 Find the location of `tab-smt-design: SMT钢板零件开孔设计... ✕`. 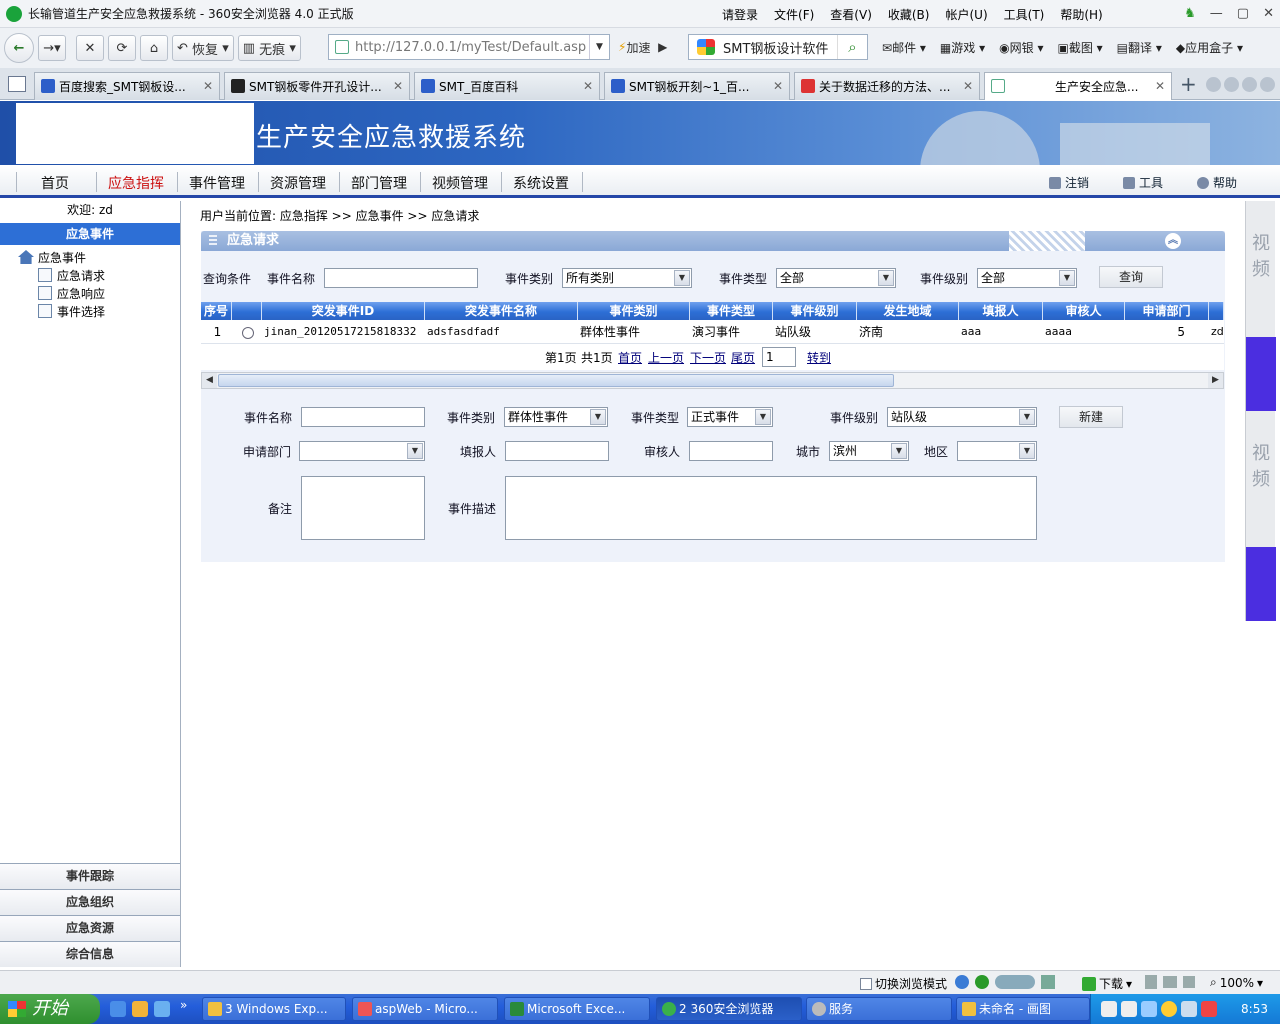

tab-smt-design: SMT钢板零件开孔设计... ✕ is located at coordinates (317, 86).